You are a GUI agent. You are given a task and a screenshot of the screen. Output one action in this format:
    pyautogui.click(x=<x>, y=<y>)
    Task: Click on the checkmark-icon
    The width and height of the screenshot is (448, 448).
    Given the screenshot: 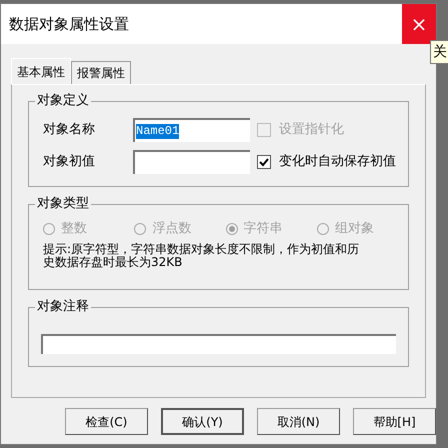 What is the action you would take?
    pyautogui.click(x=264, y=162)
    